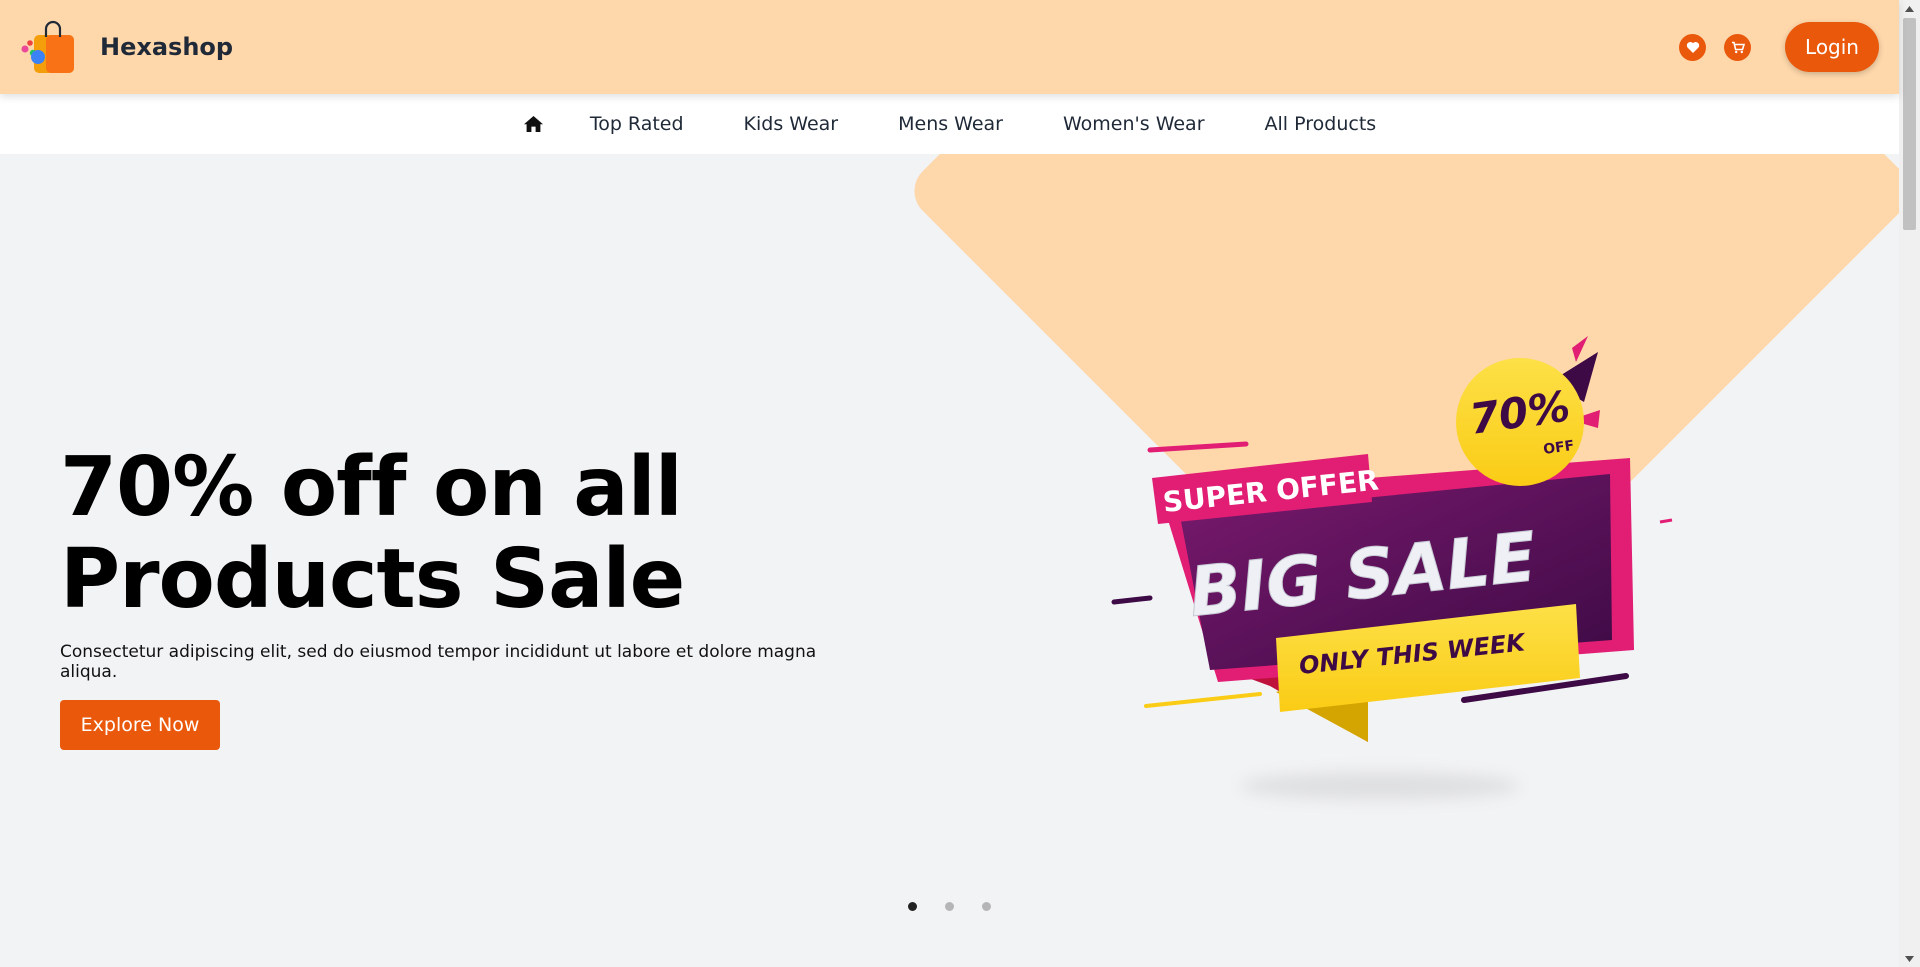 Image resolution: width=1920 pixels, height=967 pixels. I want to click on explore-now-button: Explore Now, so click(140, 725).